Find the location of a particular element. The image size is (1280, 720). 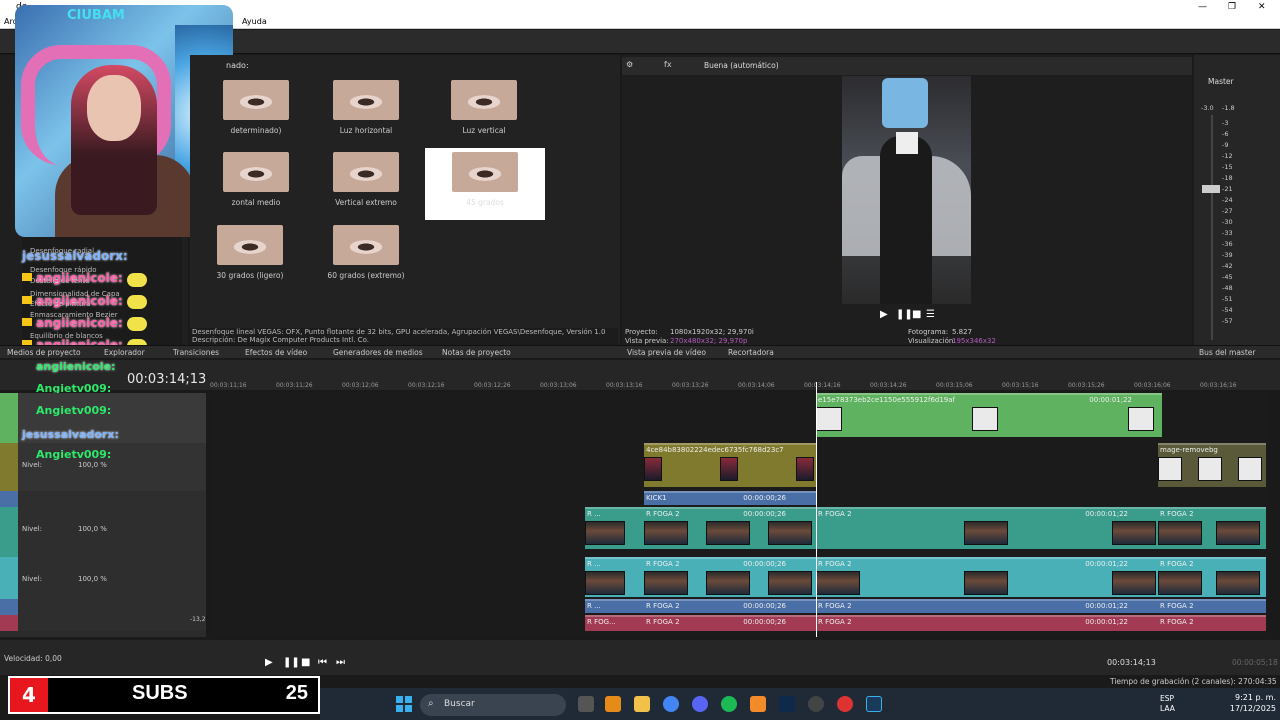

track-header-4: Nivel: 100,0 % is located at coordinates (103, 532).